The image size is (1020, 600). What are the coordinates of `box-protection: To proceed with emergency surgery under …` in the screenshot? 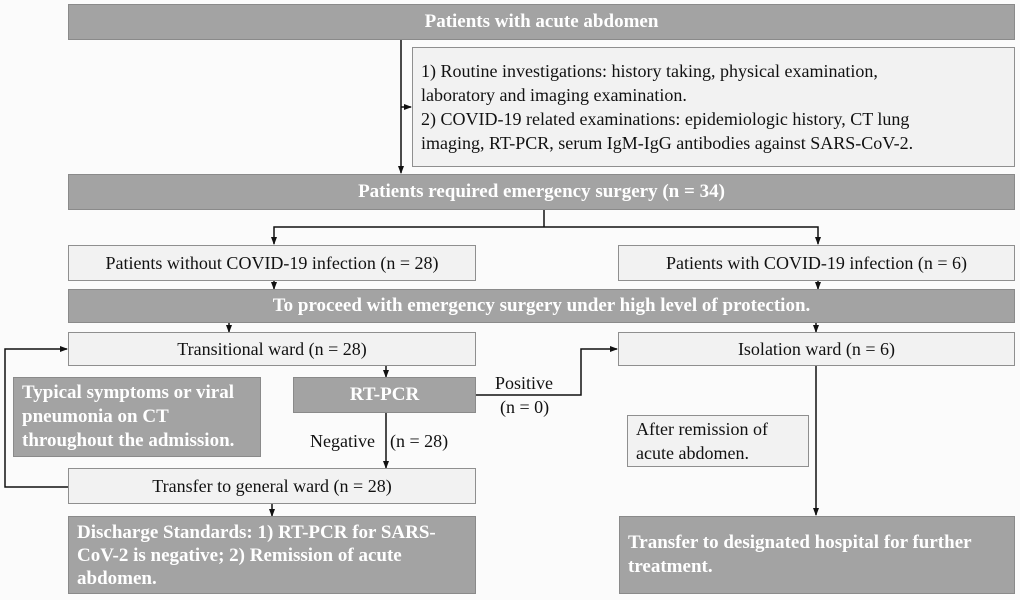 It's located at (541, 306).